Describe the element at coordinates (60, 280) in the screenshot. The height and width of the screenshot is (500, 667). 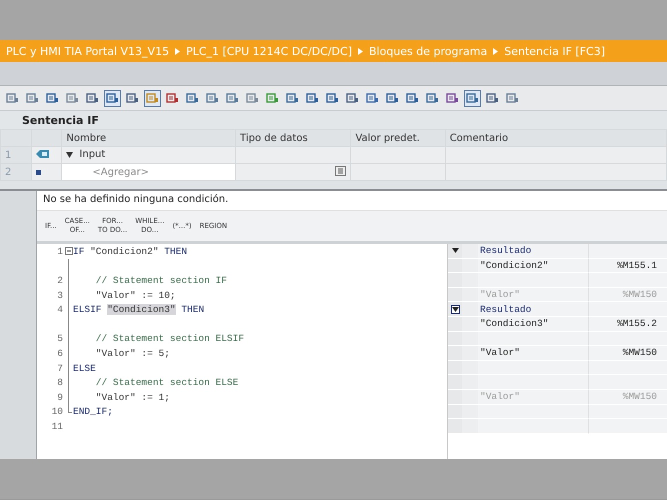
I see `line-number: 2` at that location.